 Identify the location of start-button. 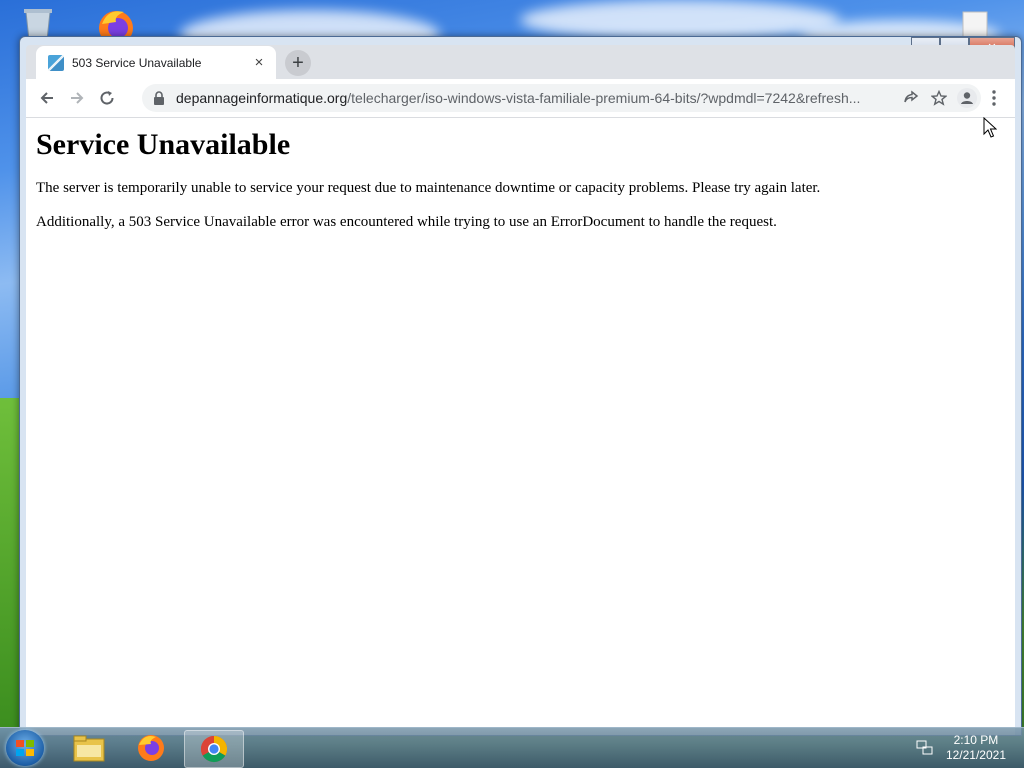
(25, 748).